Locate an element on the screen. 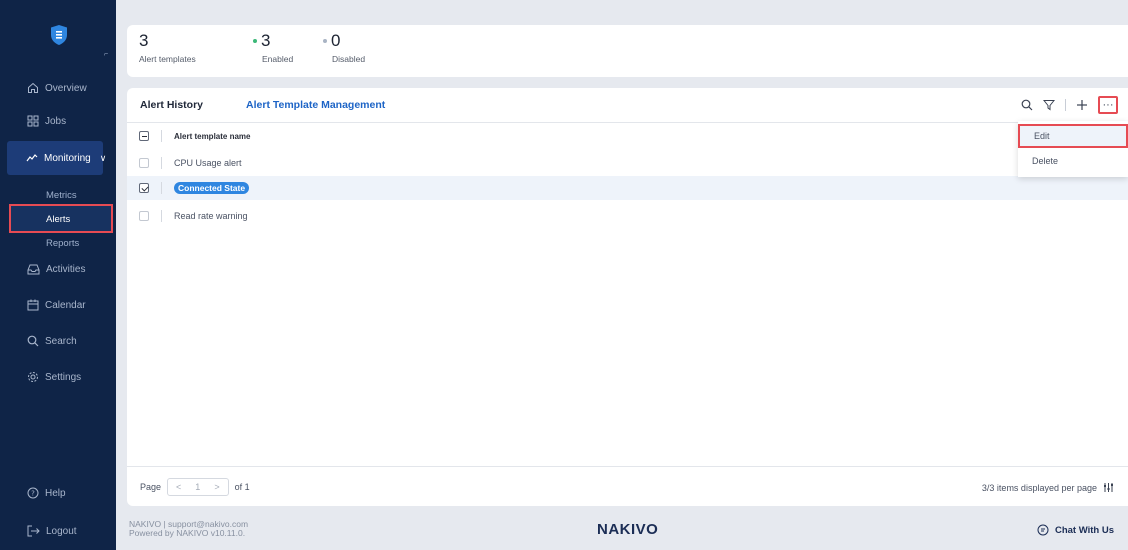  nakivo-logo: NAKIVO is located at coordinates (628, 529).